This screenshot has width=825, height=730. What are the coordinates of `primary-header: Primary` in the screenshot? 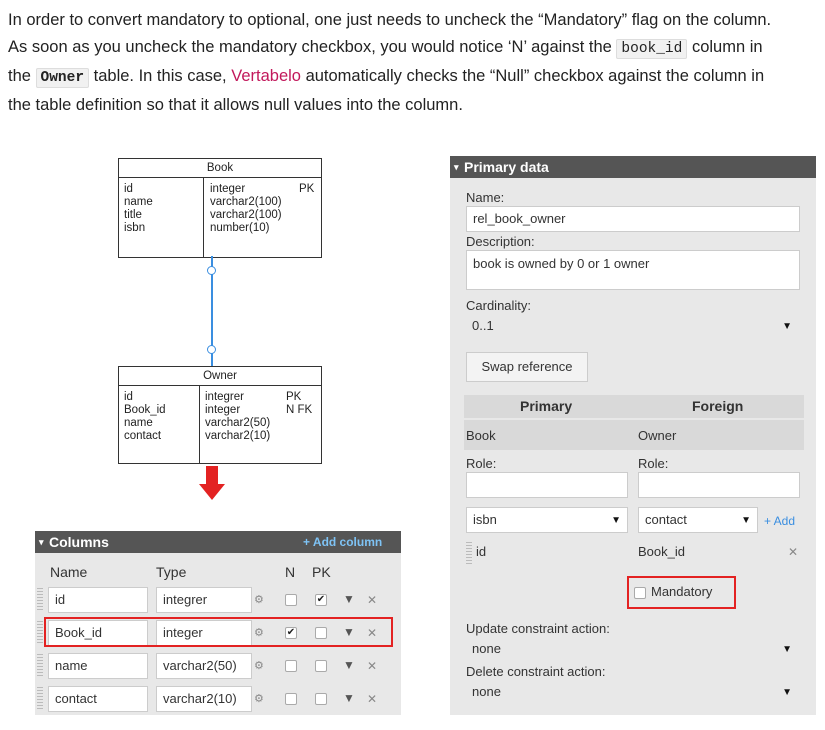 It's located at (546, 406).